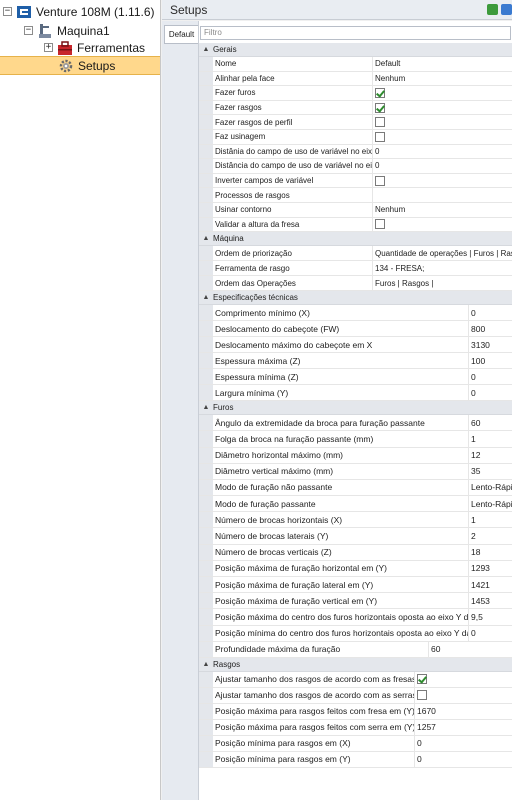 The height and width of the screenshot is (800, 512). What do you see at coordinates (355, 64) in the screenshot?
I see `property-row: Nome Default` at bounding box center [355, 64].